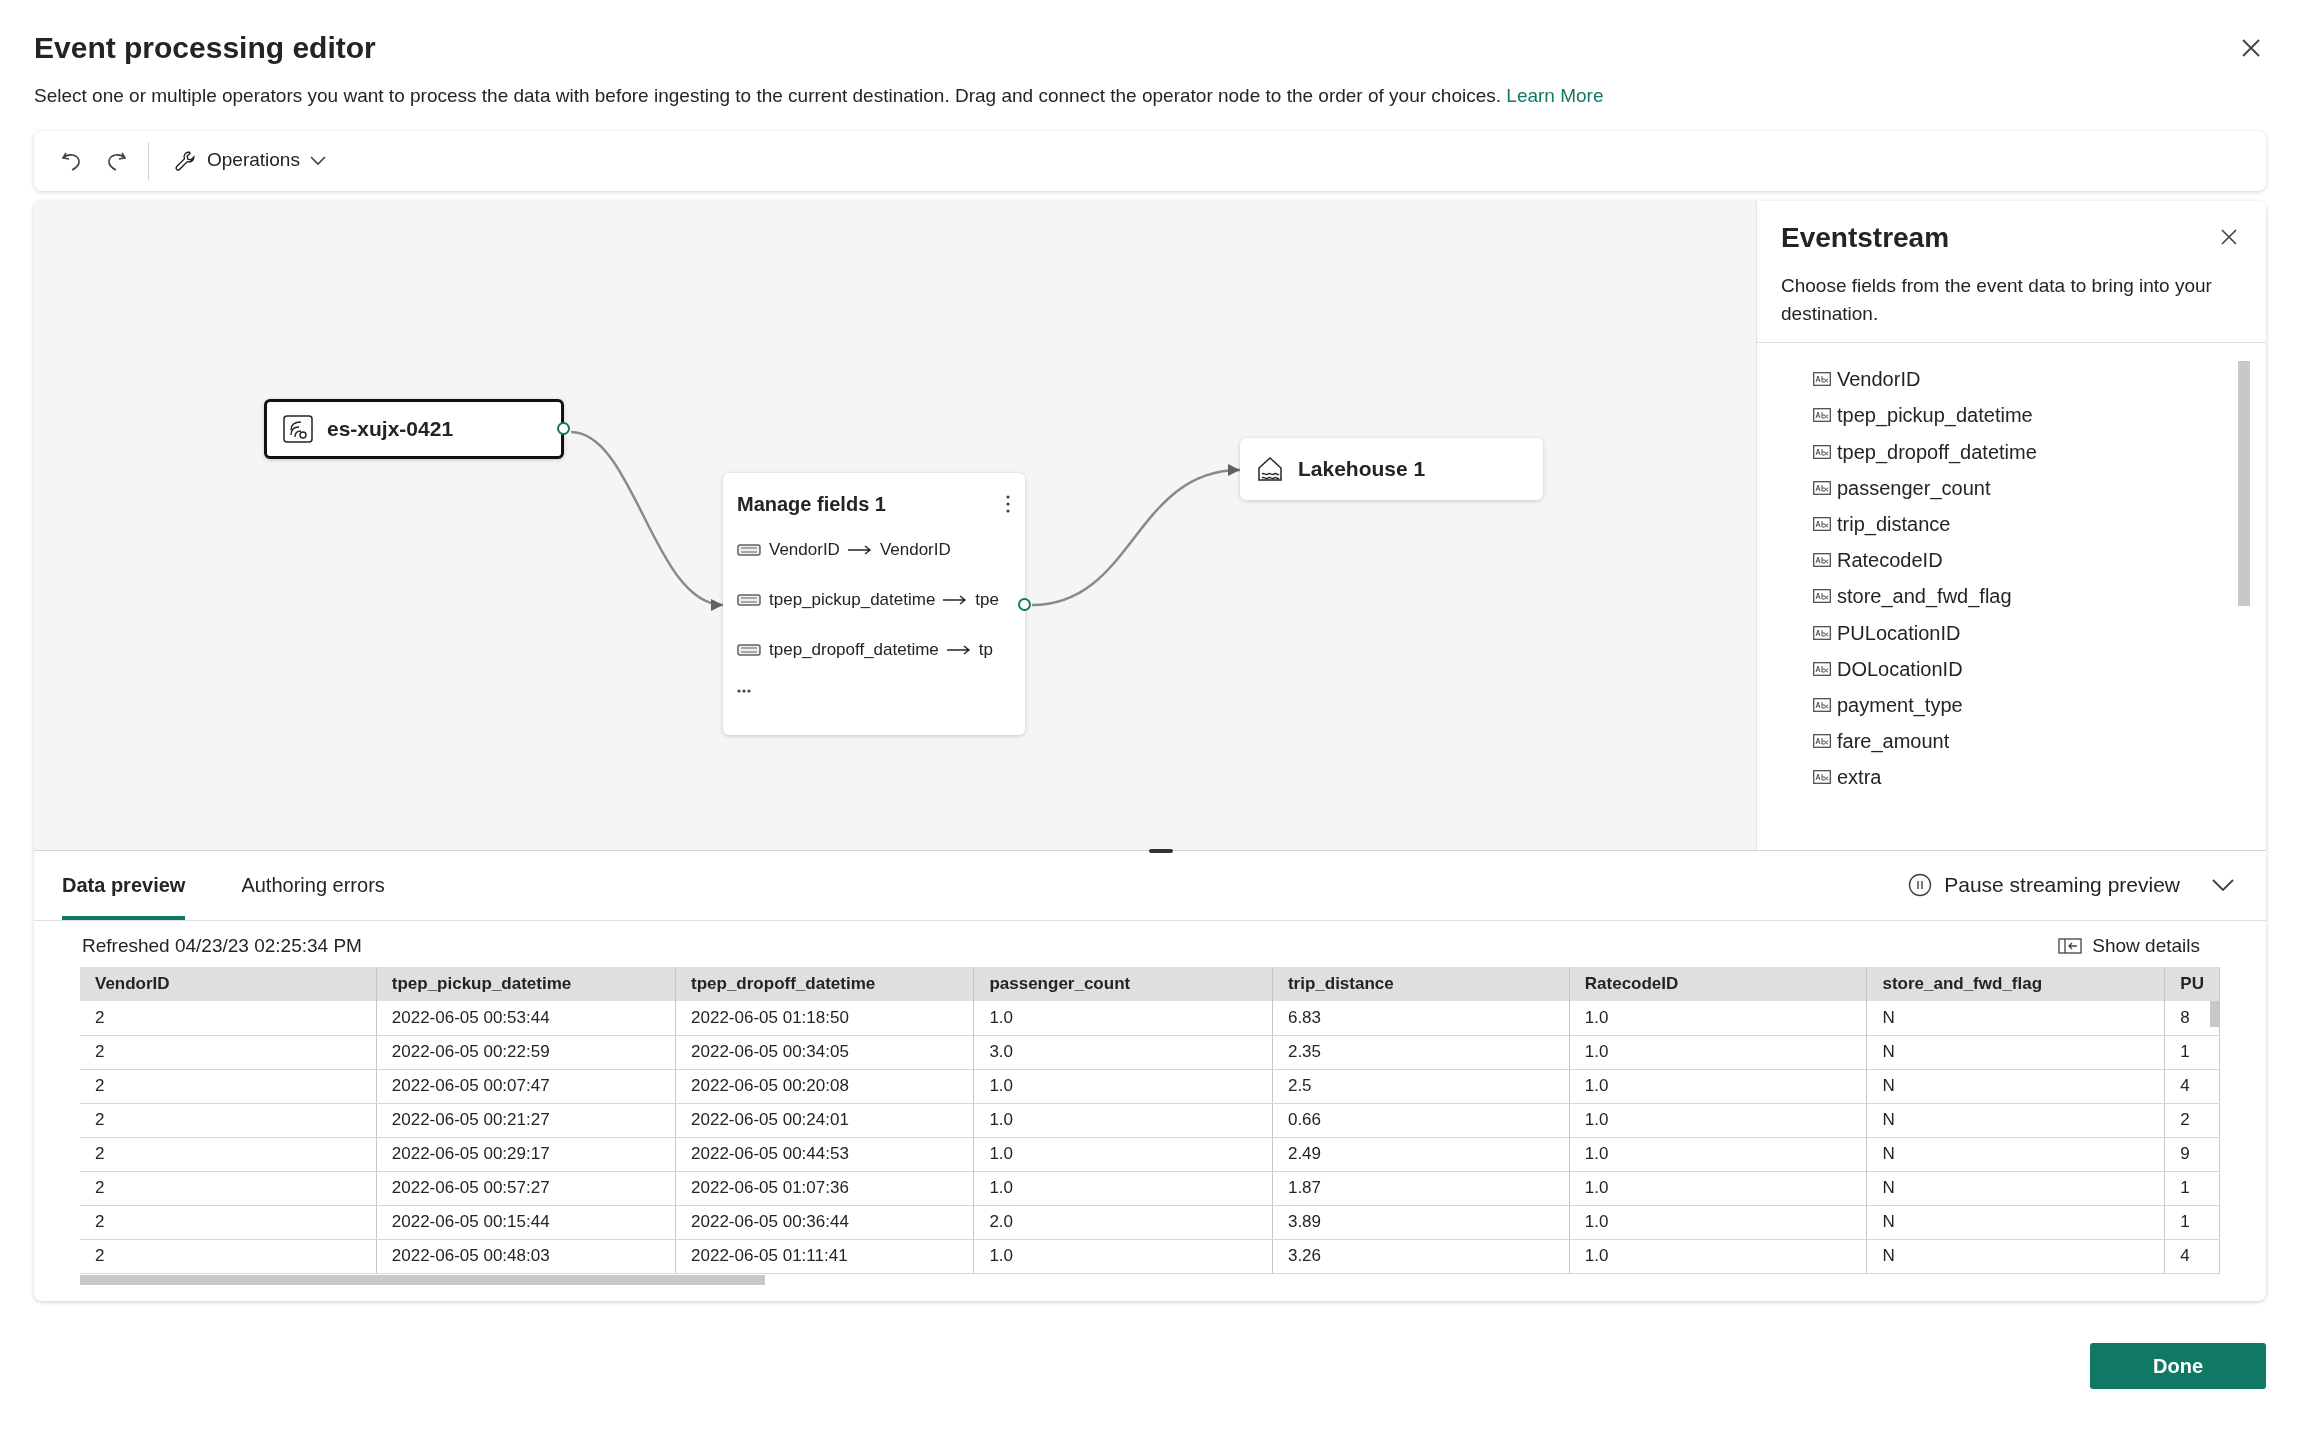  I want to click on column-header: tpep_dropoff_datetime, so click(824, 984).